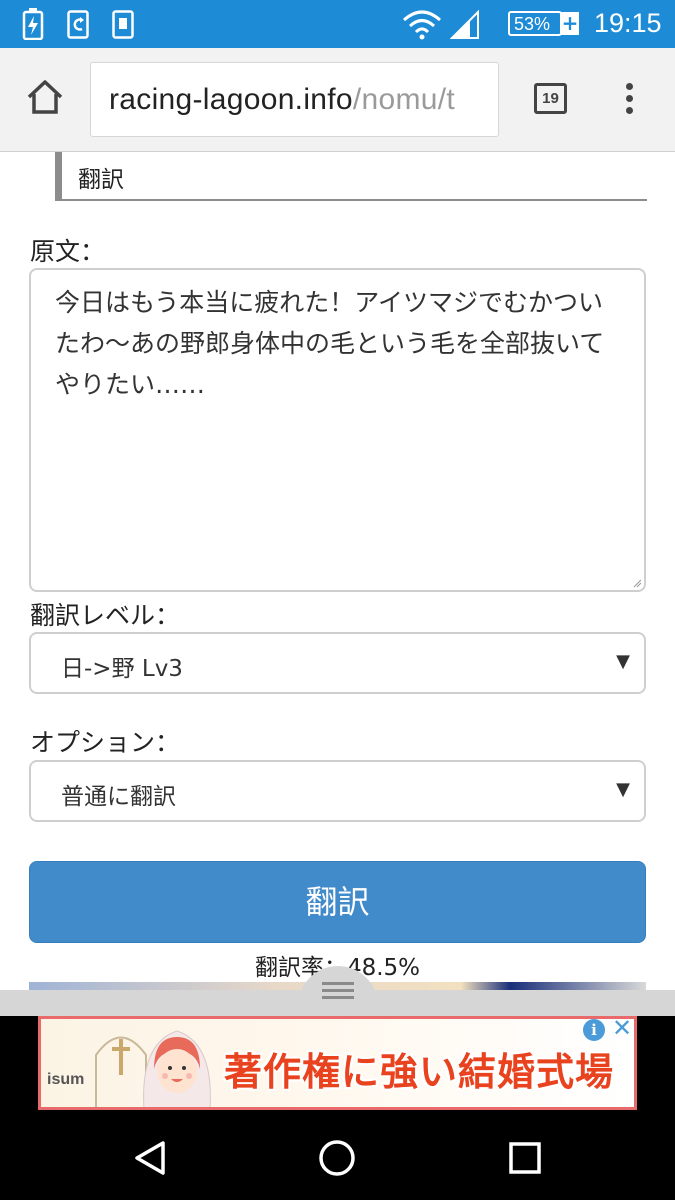 The width and height of the screenshot is (675, 1200). What do you see at coordinates (337, 902) in the screenshot?
I see `translate-button: 翻訳` at bounding box center [337, 902].